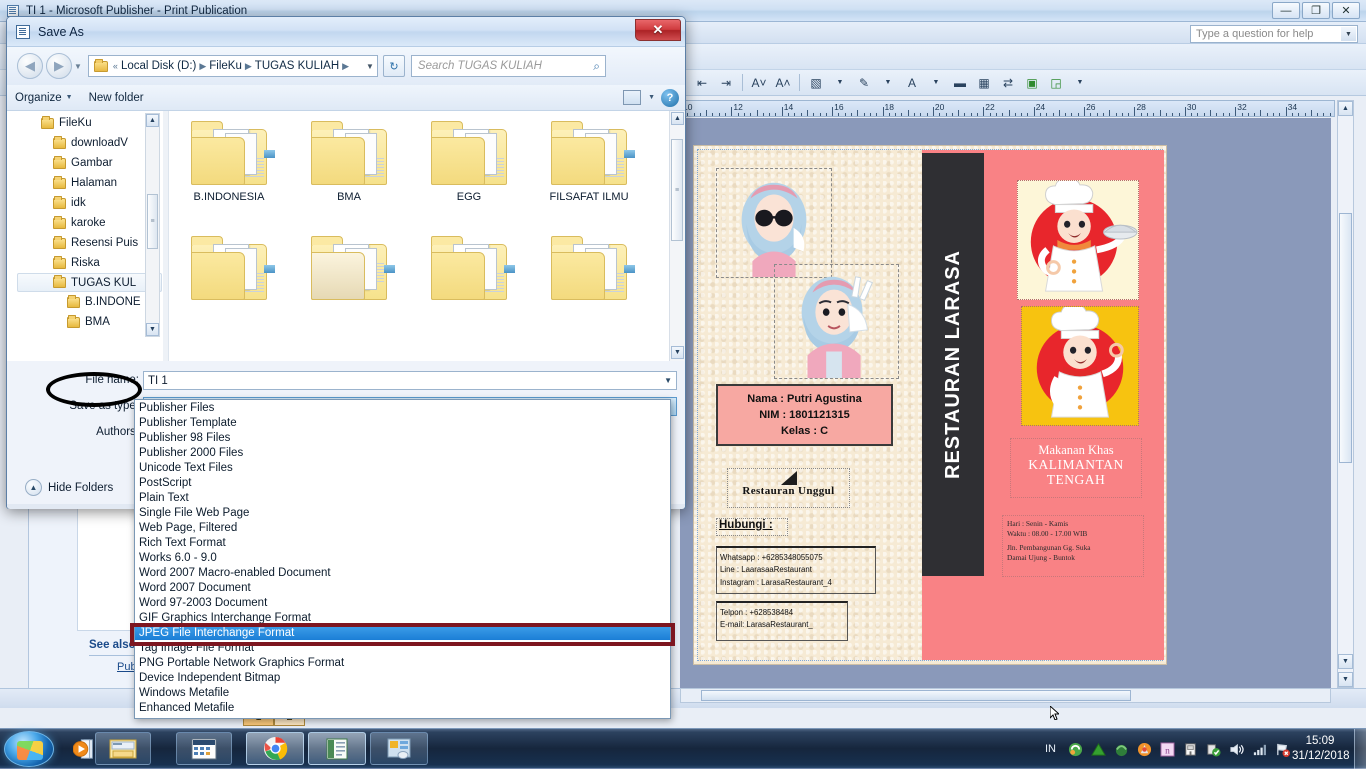 This screenshot has width=1366, height=769. Describe the element at coordinates (788, 488) in the screenshot. I see `restaurant-logo-block: Restauran Unggul` at that location.